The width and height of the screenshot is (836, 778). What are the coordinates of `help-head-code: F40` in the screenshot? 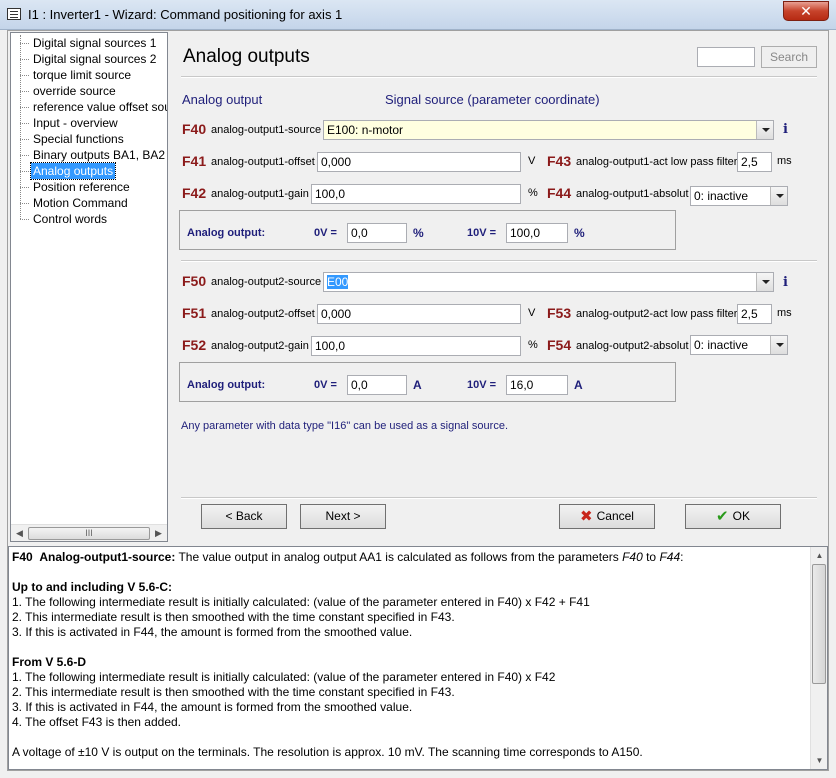 It's located at (22, 557).